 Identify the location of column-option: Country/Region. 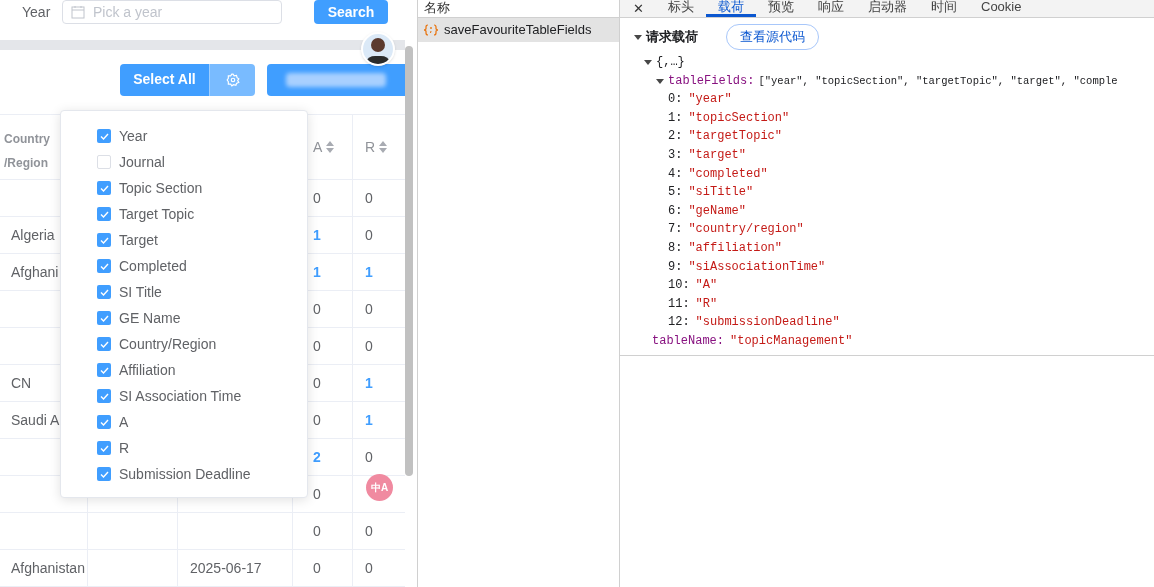
(202, 344).